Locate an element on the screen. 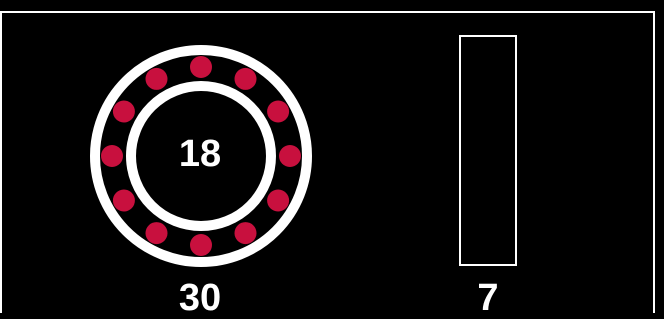  side-view-rect is located at coordinates (488, 150).